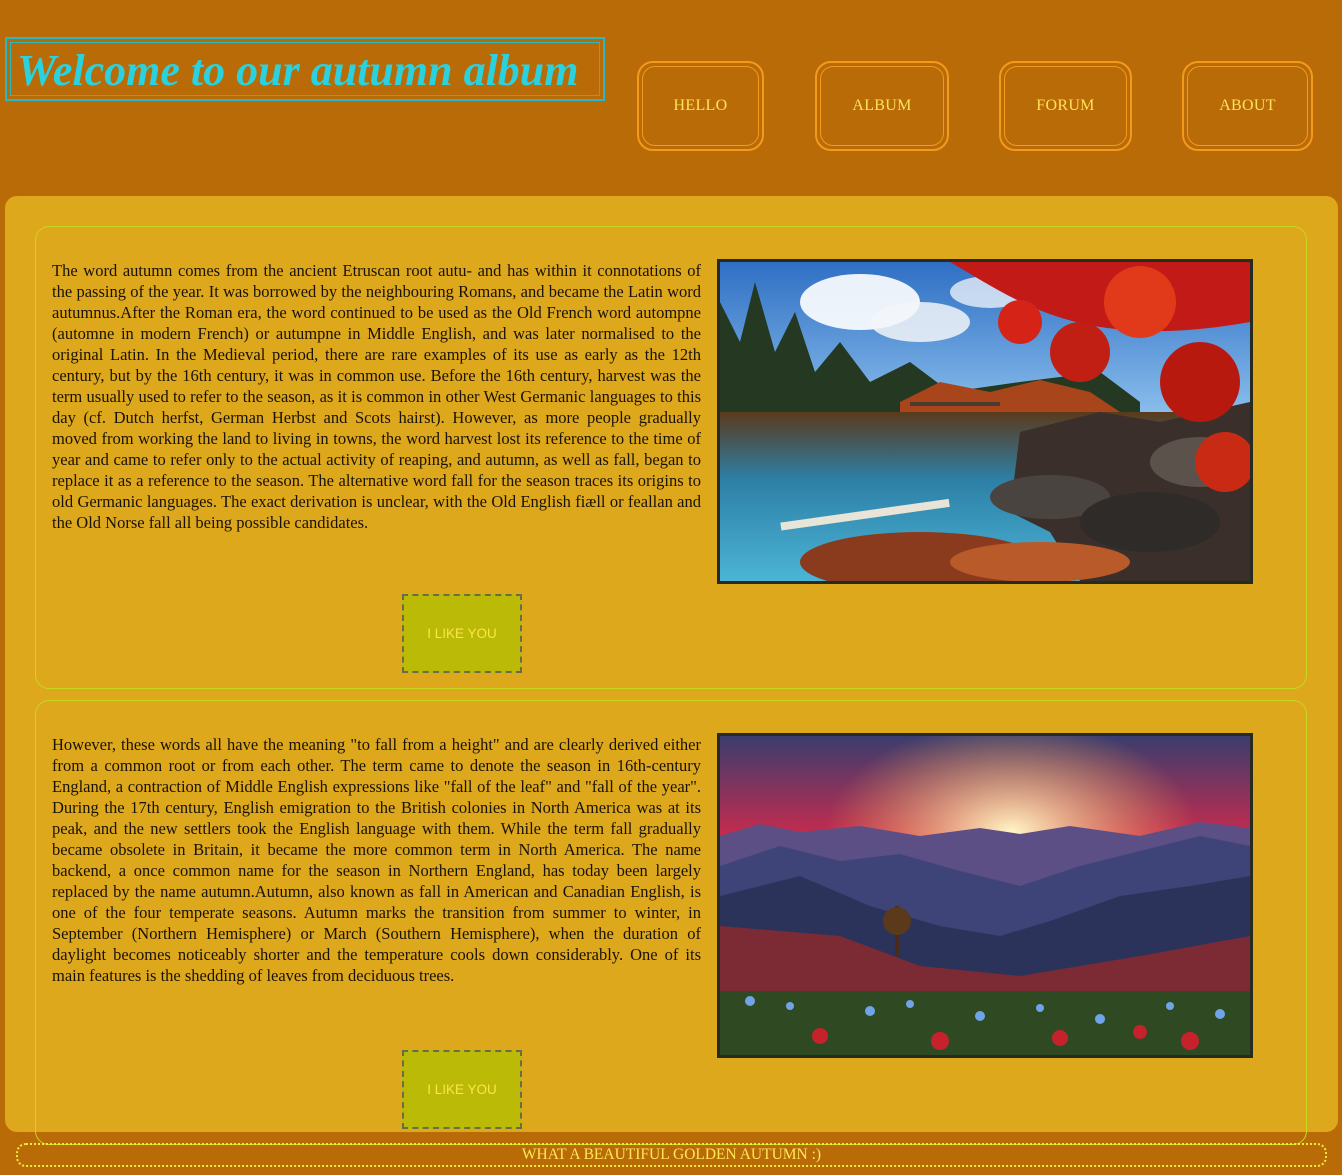  Describe the element at coordinates (1247, 106) in the screenshot. I see `nav-about-button: ABOUT` at that location.